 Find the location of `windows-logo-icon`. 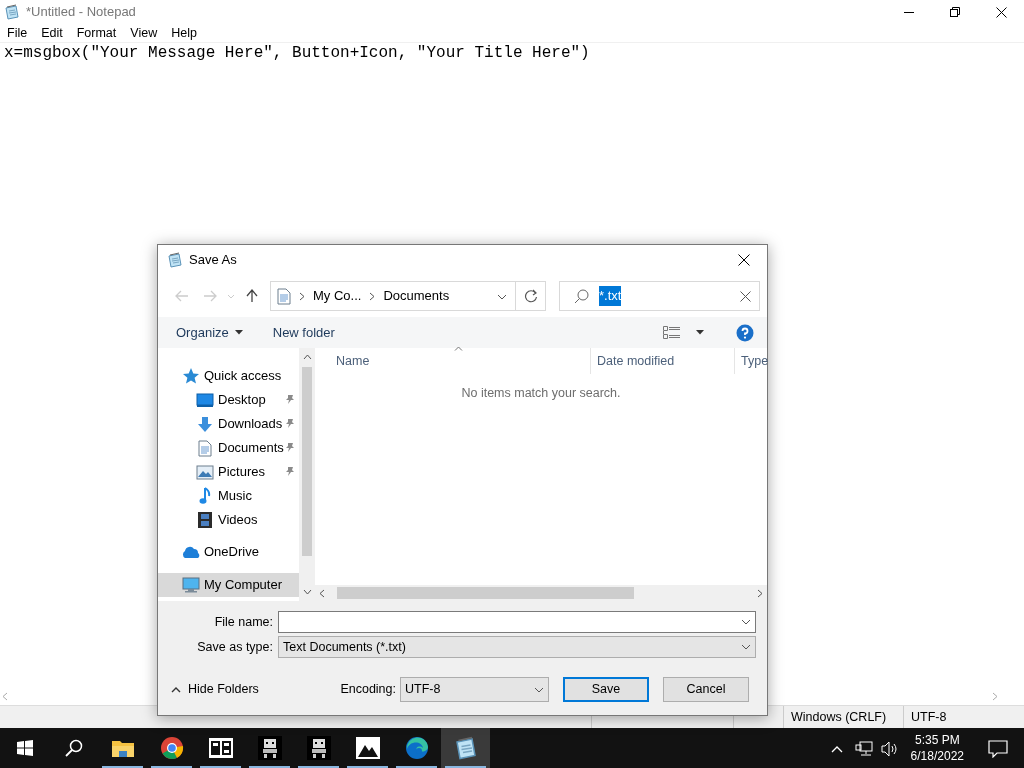

windows-logo-icon is located at coordinates (24, 748).